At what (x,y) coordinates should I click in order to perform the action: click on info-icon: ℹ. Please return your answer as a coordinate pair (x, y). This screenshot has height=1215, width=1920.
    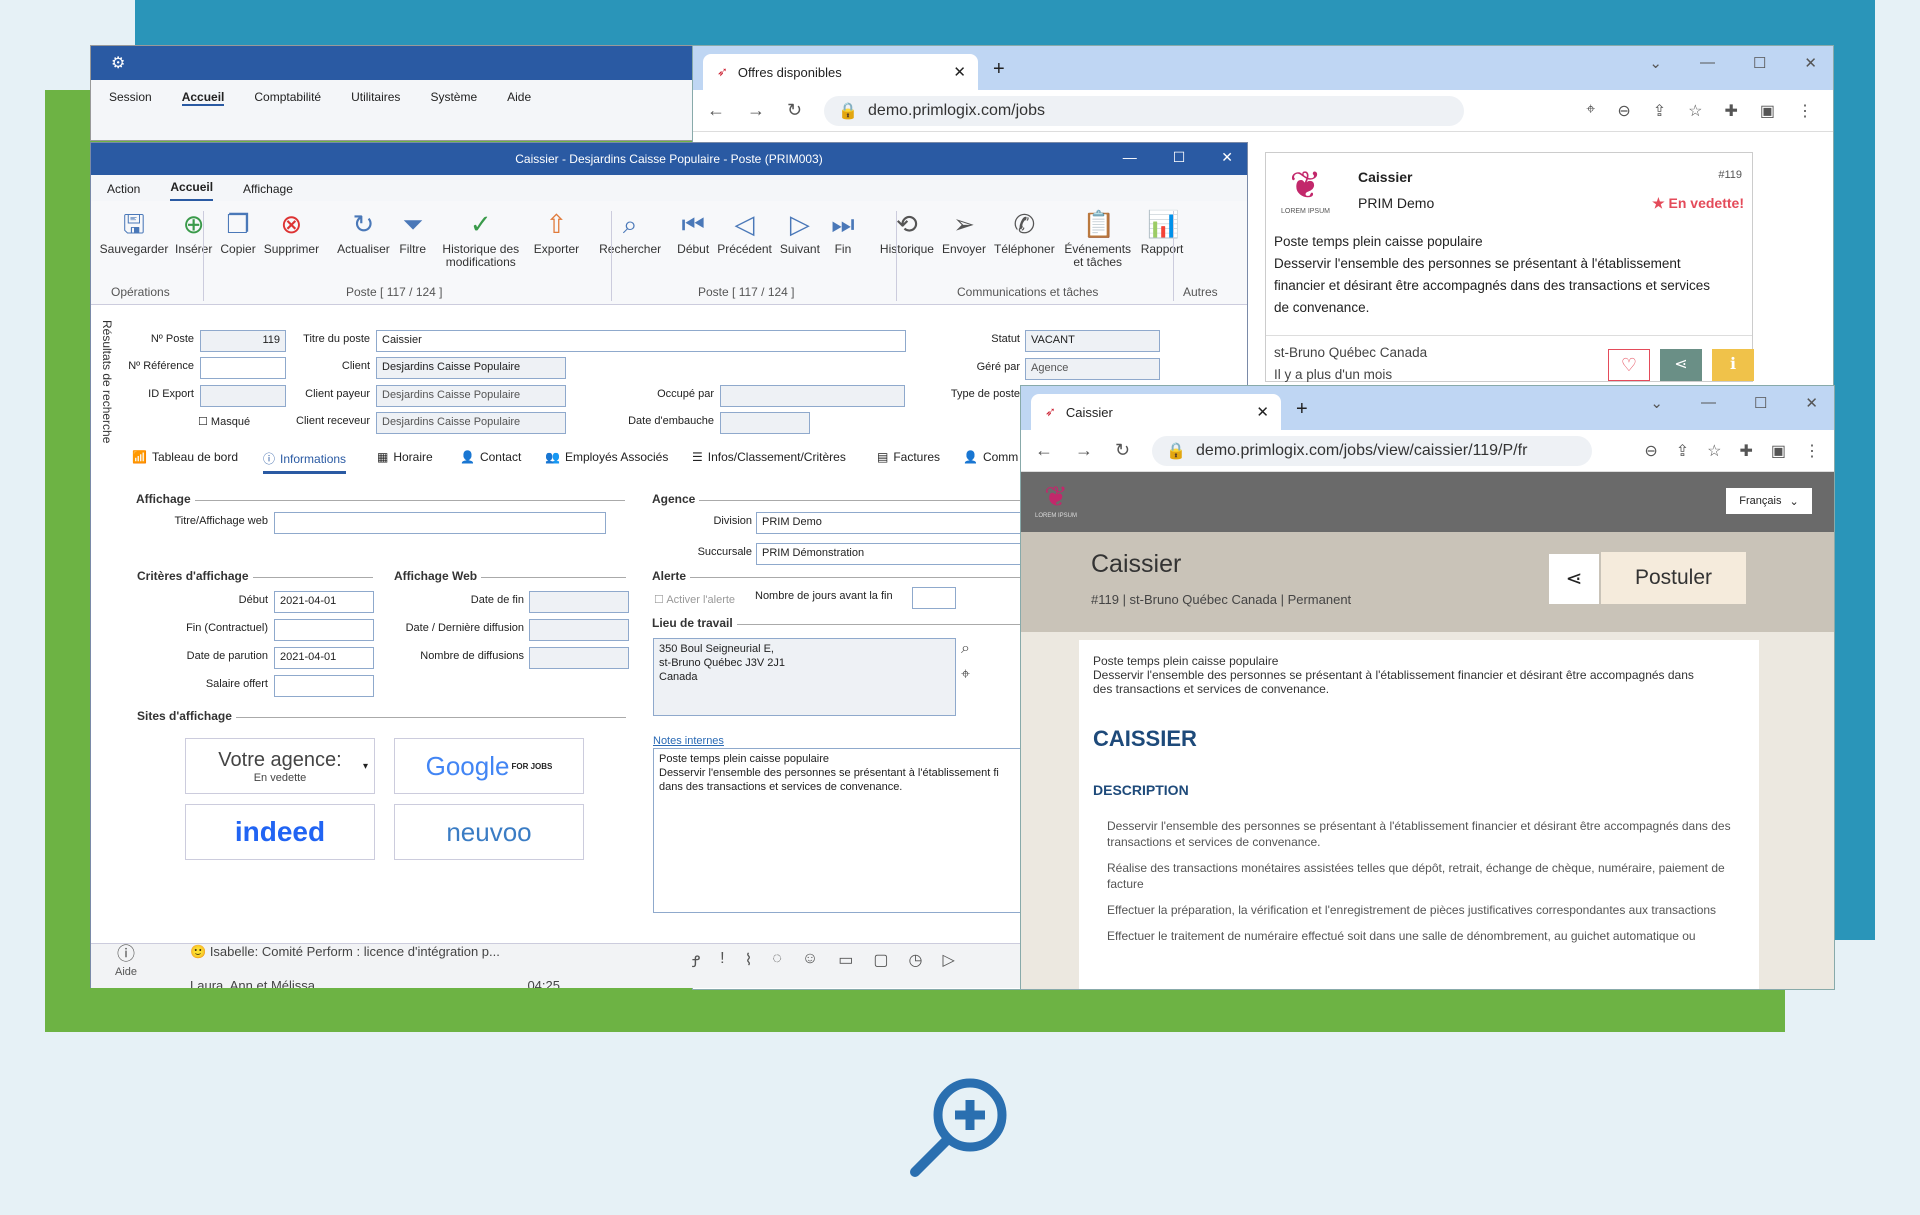
    Looking at the image, I should click on (1733, 365).